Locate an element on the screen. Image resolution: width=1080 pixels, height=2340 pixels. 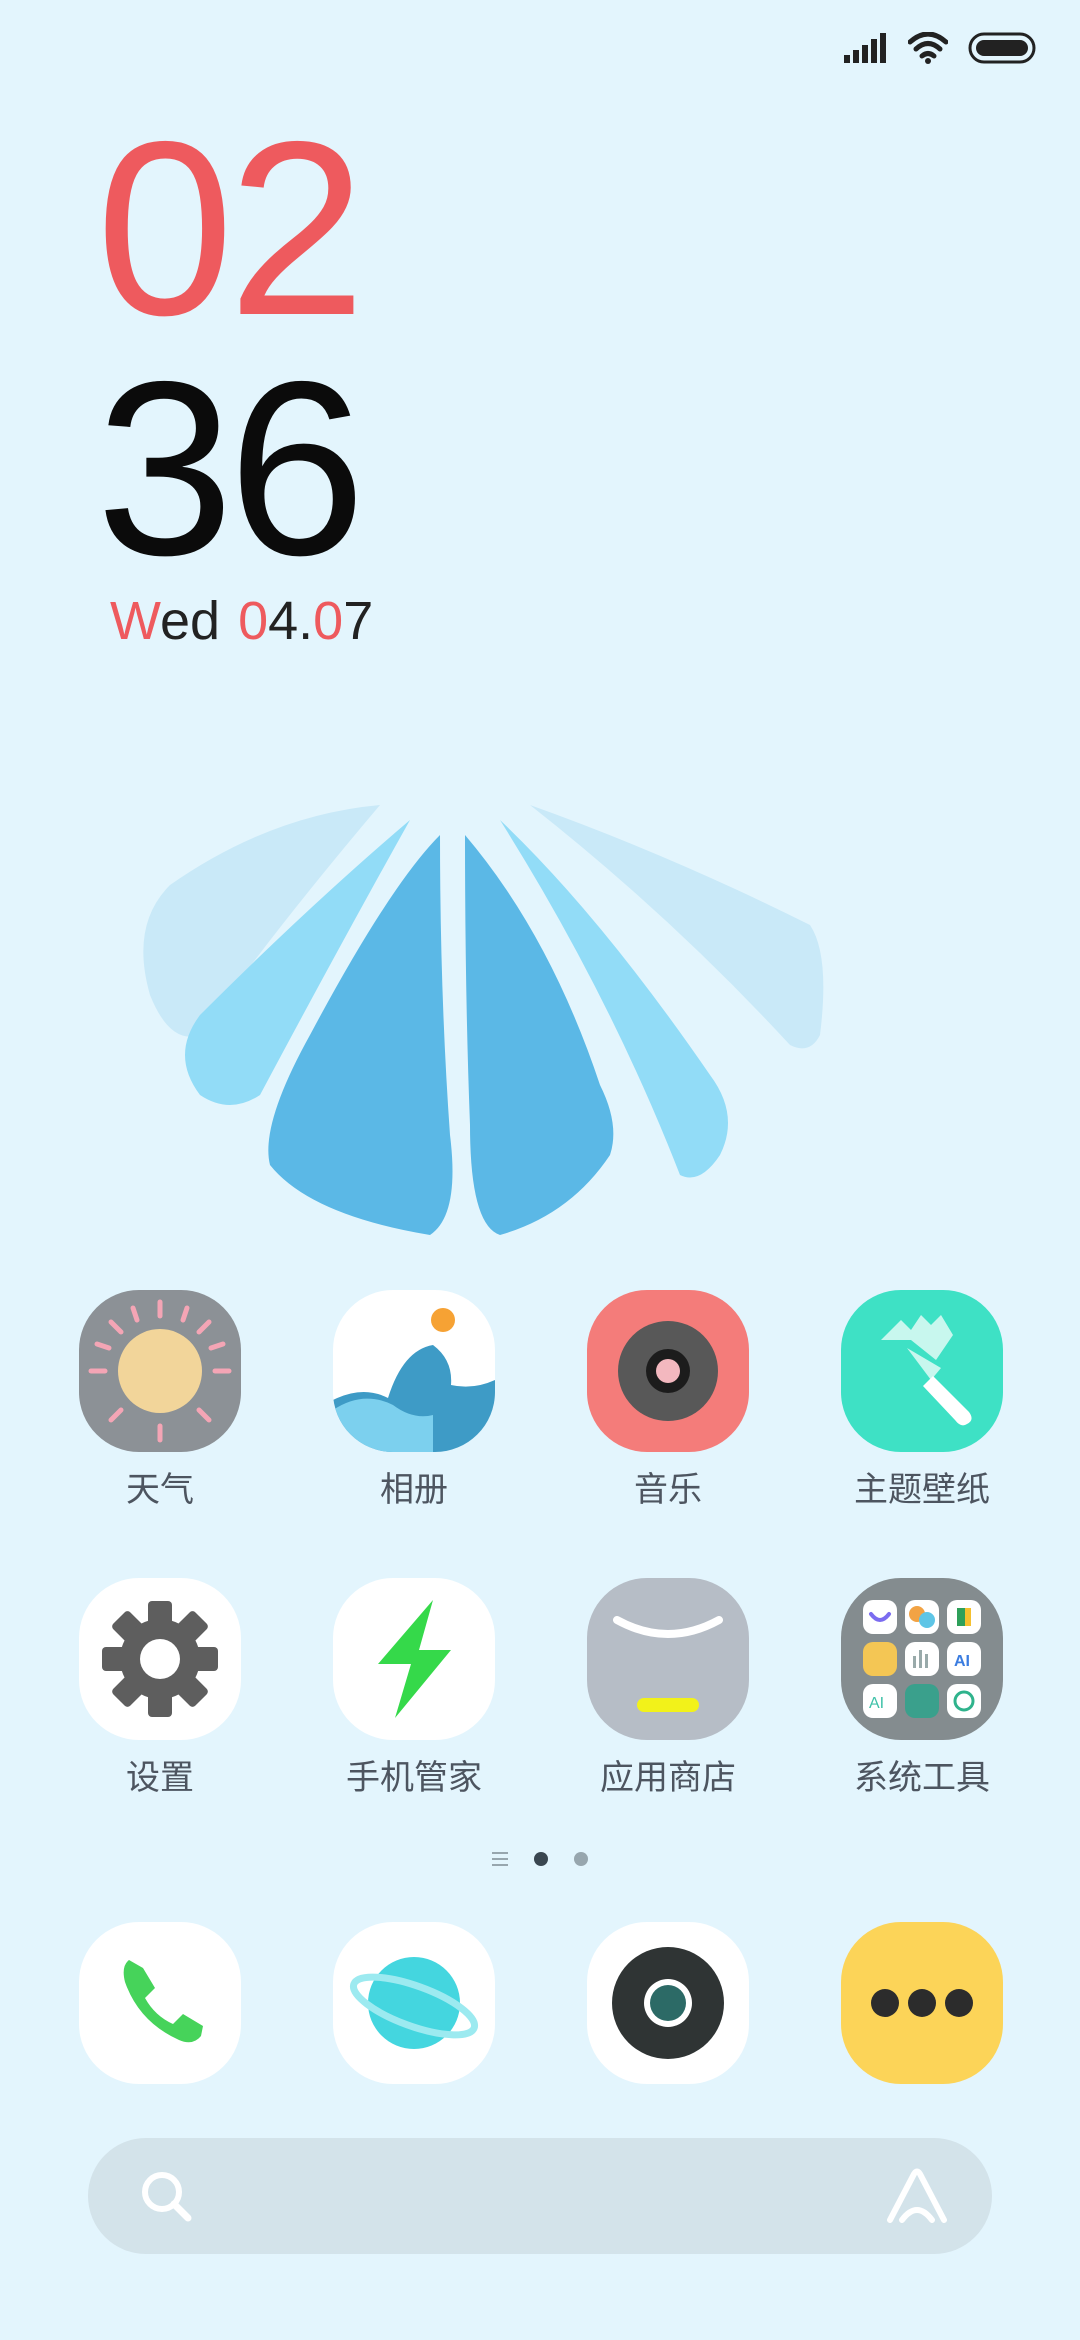
messages-icon is located at coordinates (922, 2003).